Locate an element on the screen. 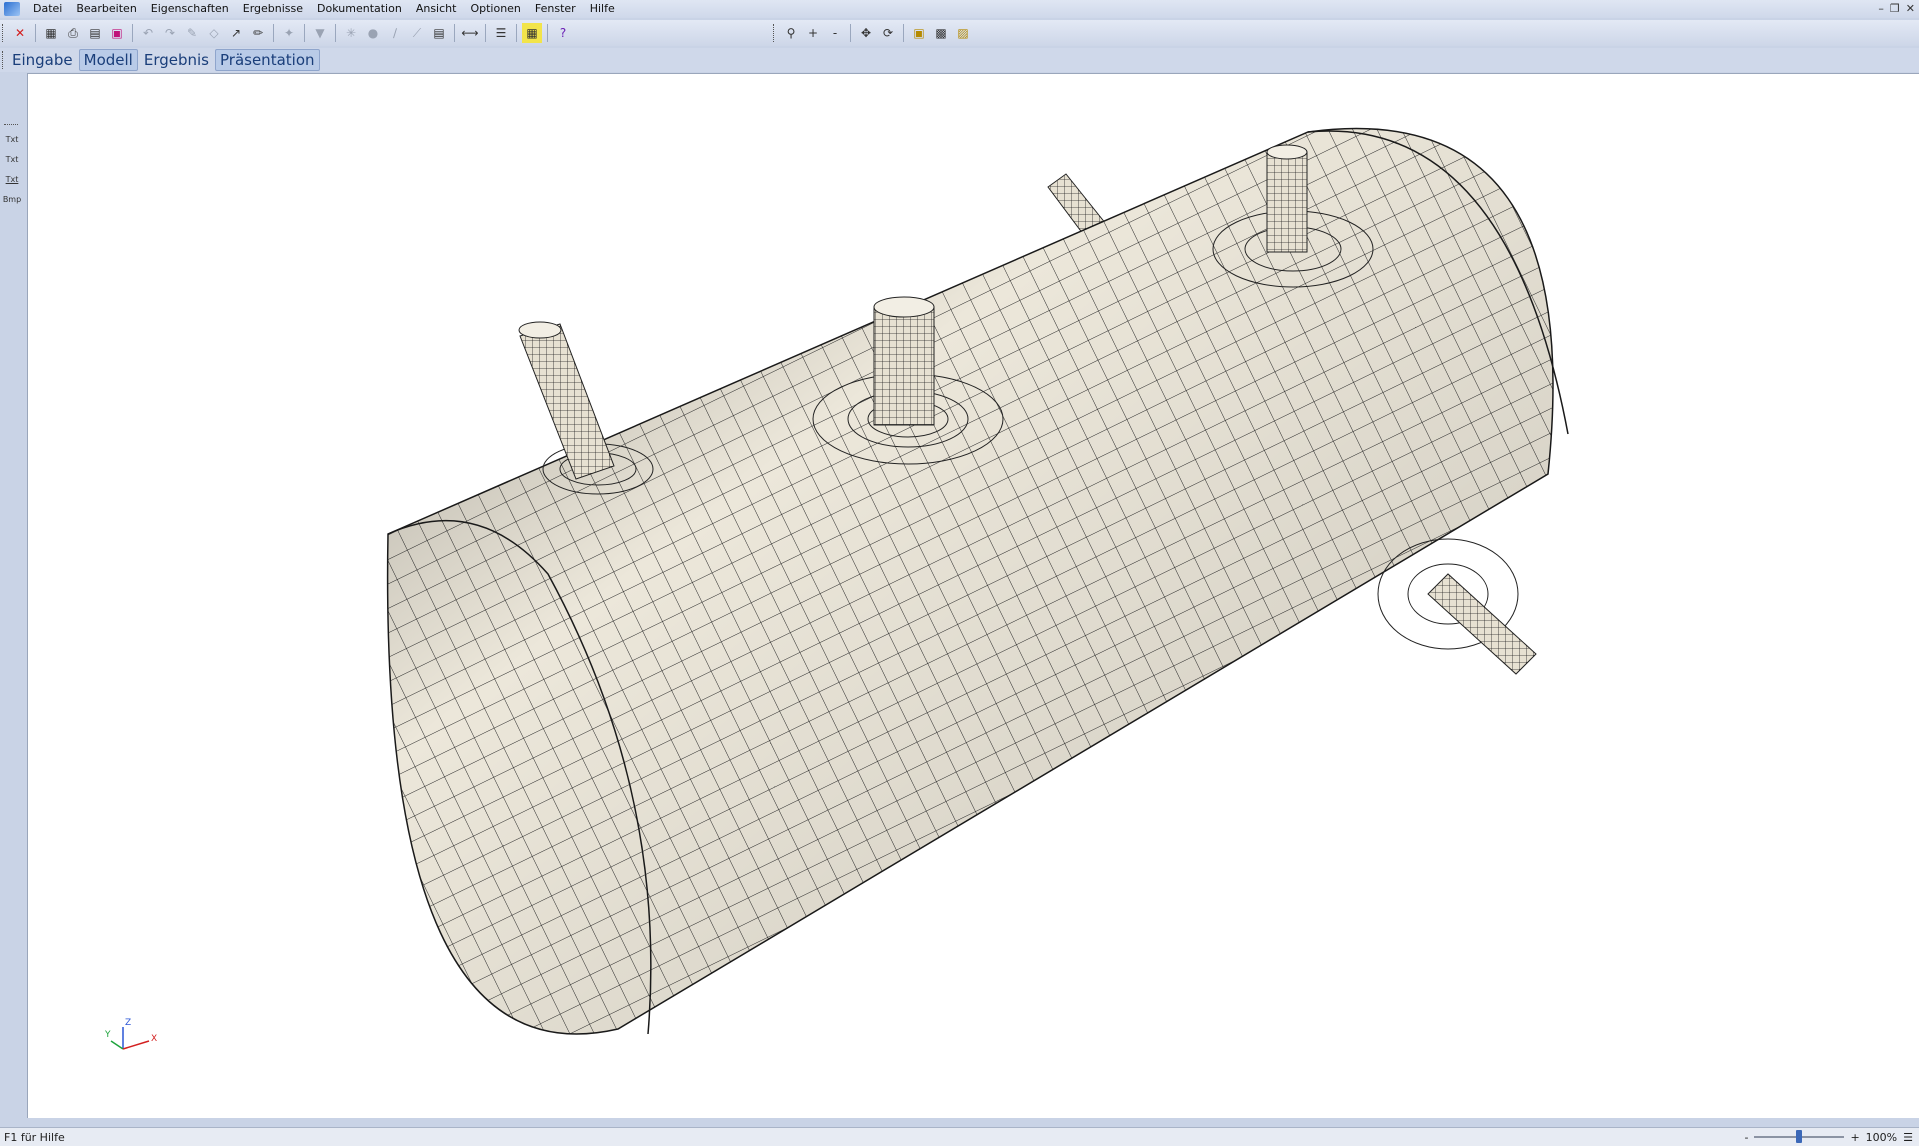 The height and width of the screenshot is (1146, 1919). print-preview-icon: ▤ is located at coordinates (95, 33).